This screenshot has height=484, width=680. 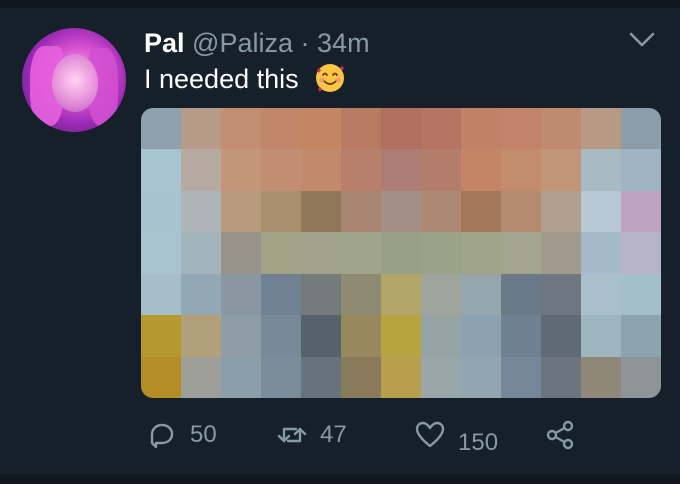 I want to click on reply-button: 50, so click(x=181, y=435).